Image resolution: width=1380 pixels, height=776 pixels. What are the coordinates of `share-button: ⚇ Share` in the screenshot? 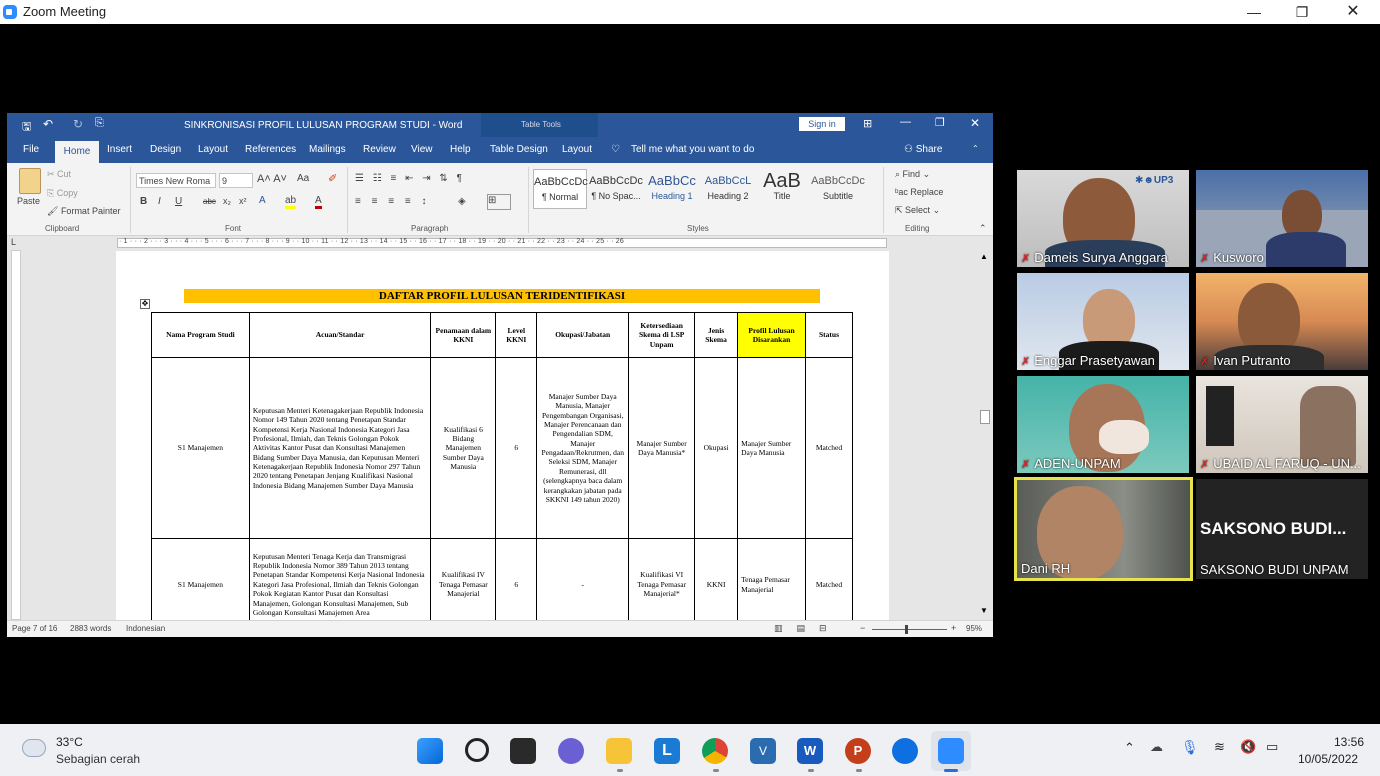 It's located at (923, 149).